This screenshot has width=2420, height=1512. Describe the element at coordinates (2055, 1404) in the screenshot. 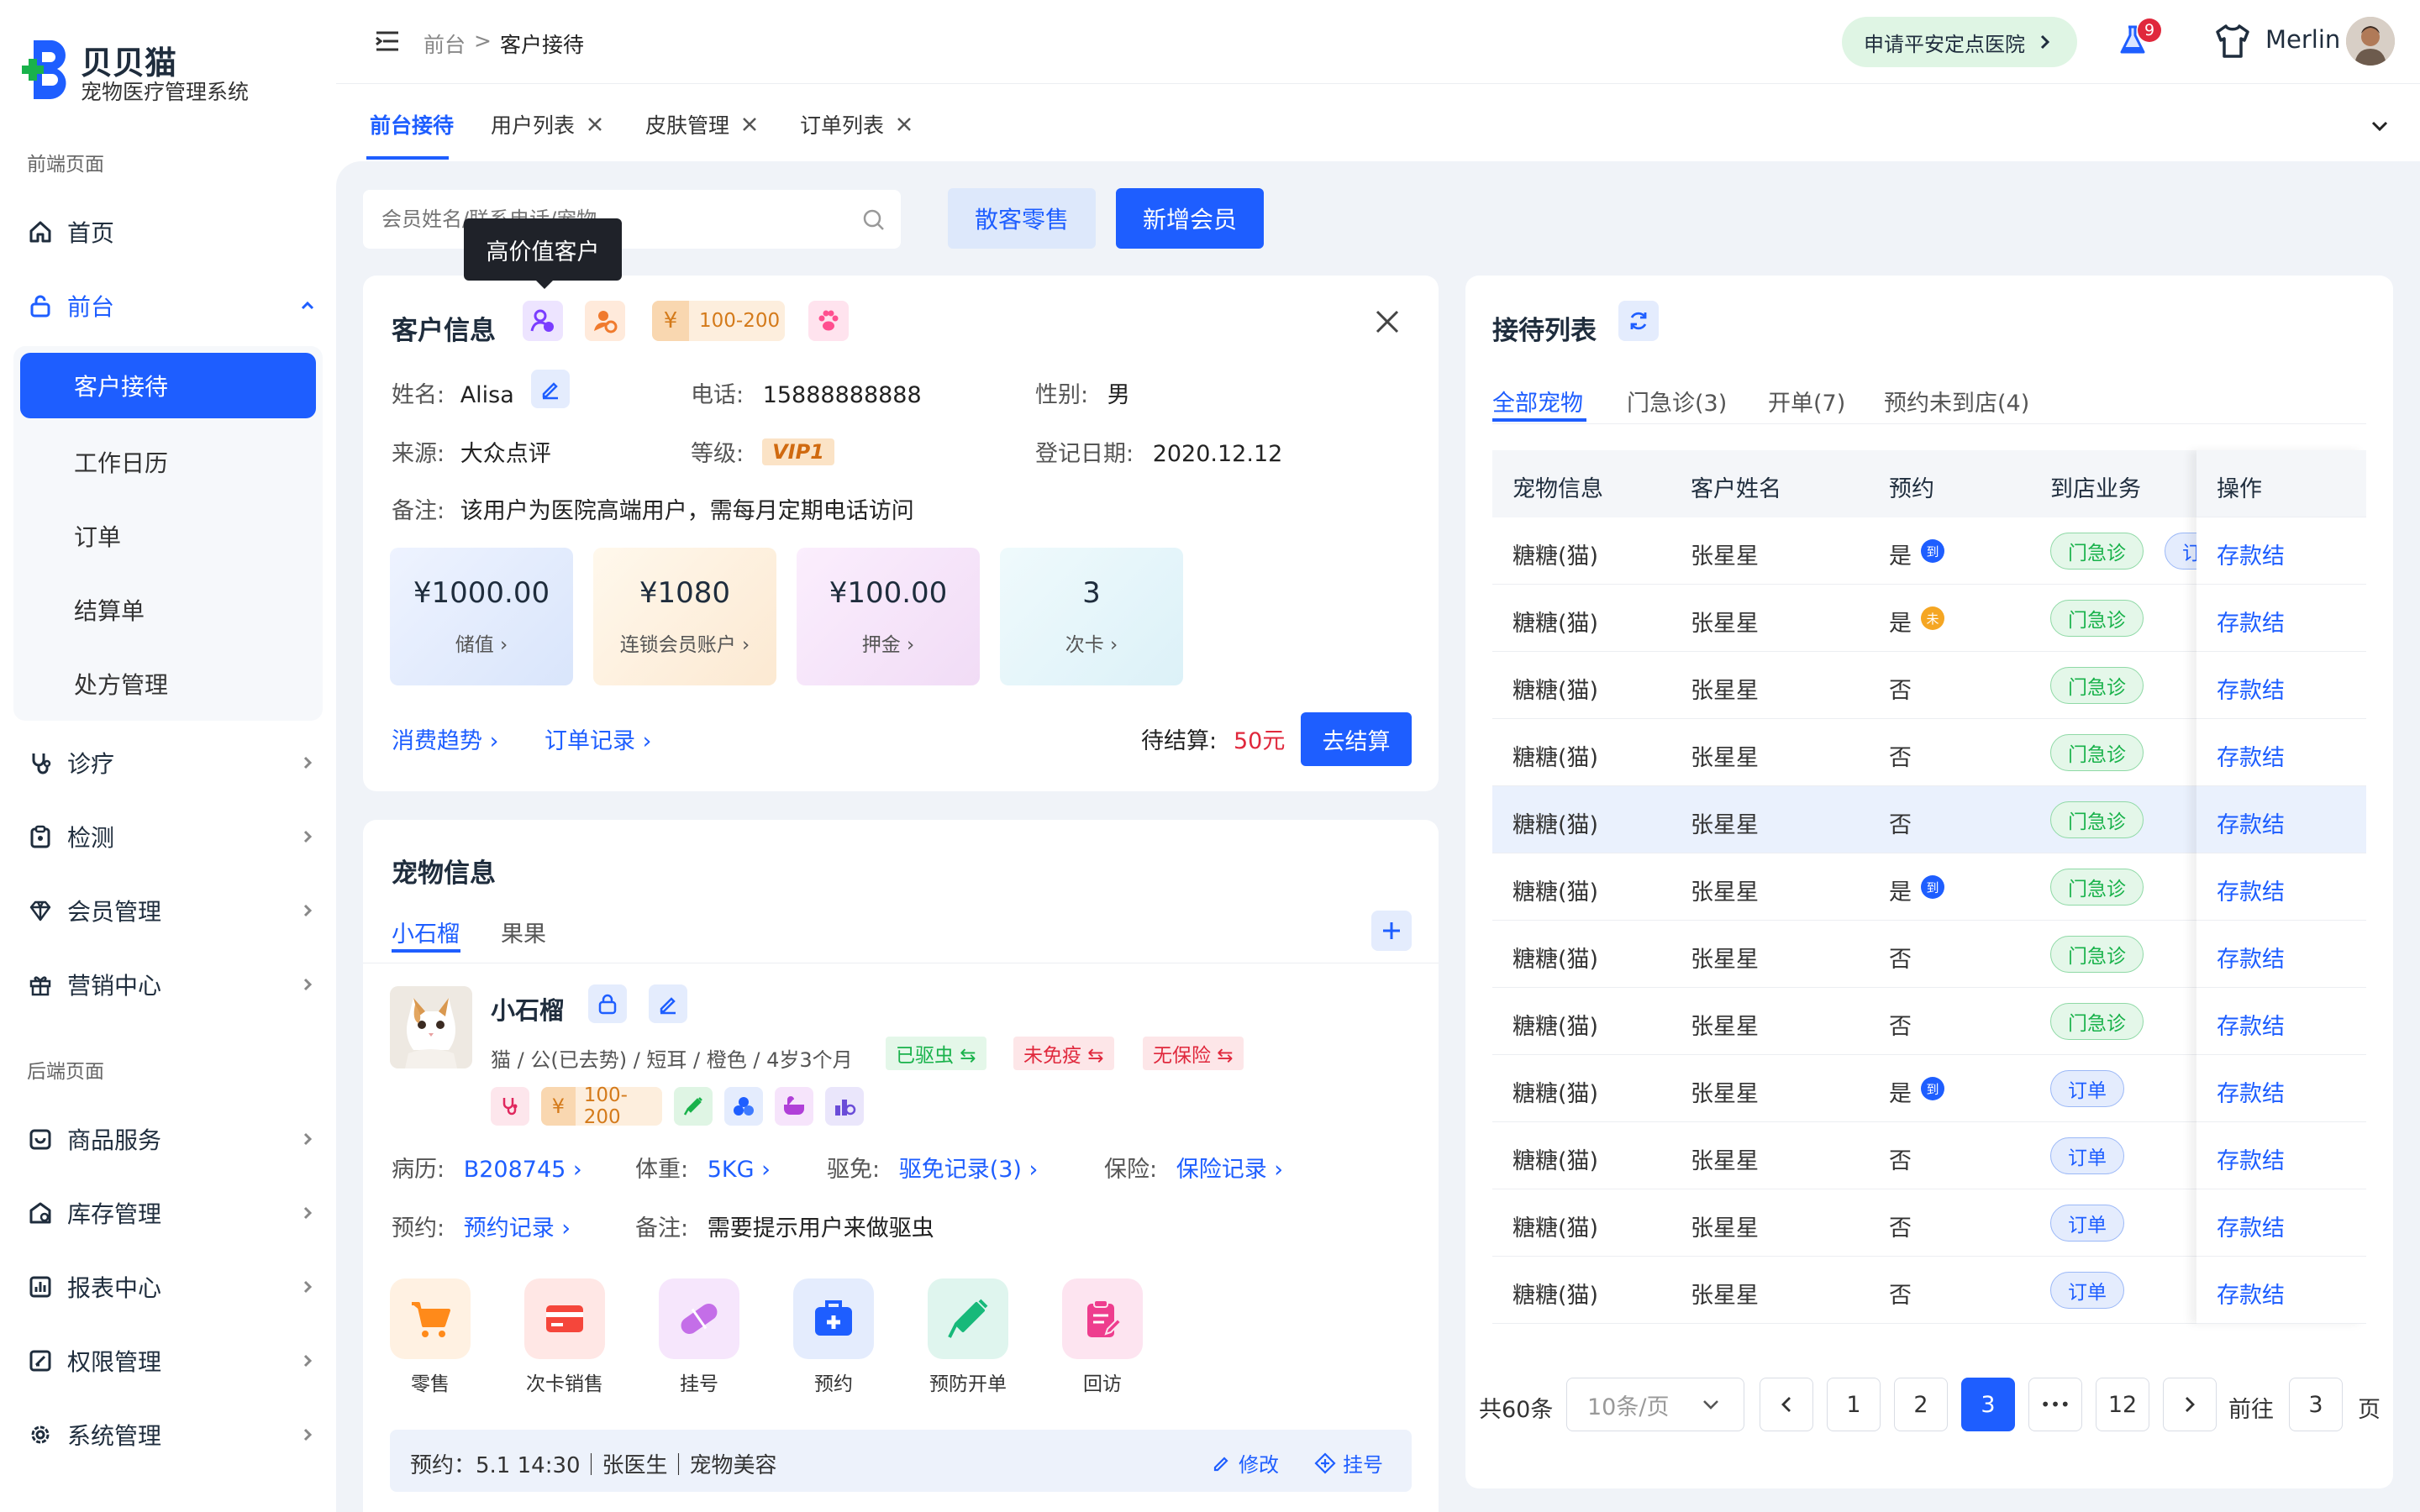

I see `page-ellipsis: •••` at that location.